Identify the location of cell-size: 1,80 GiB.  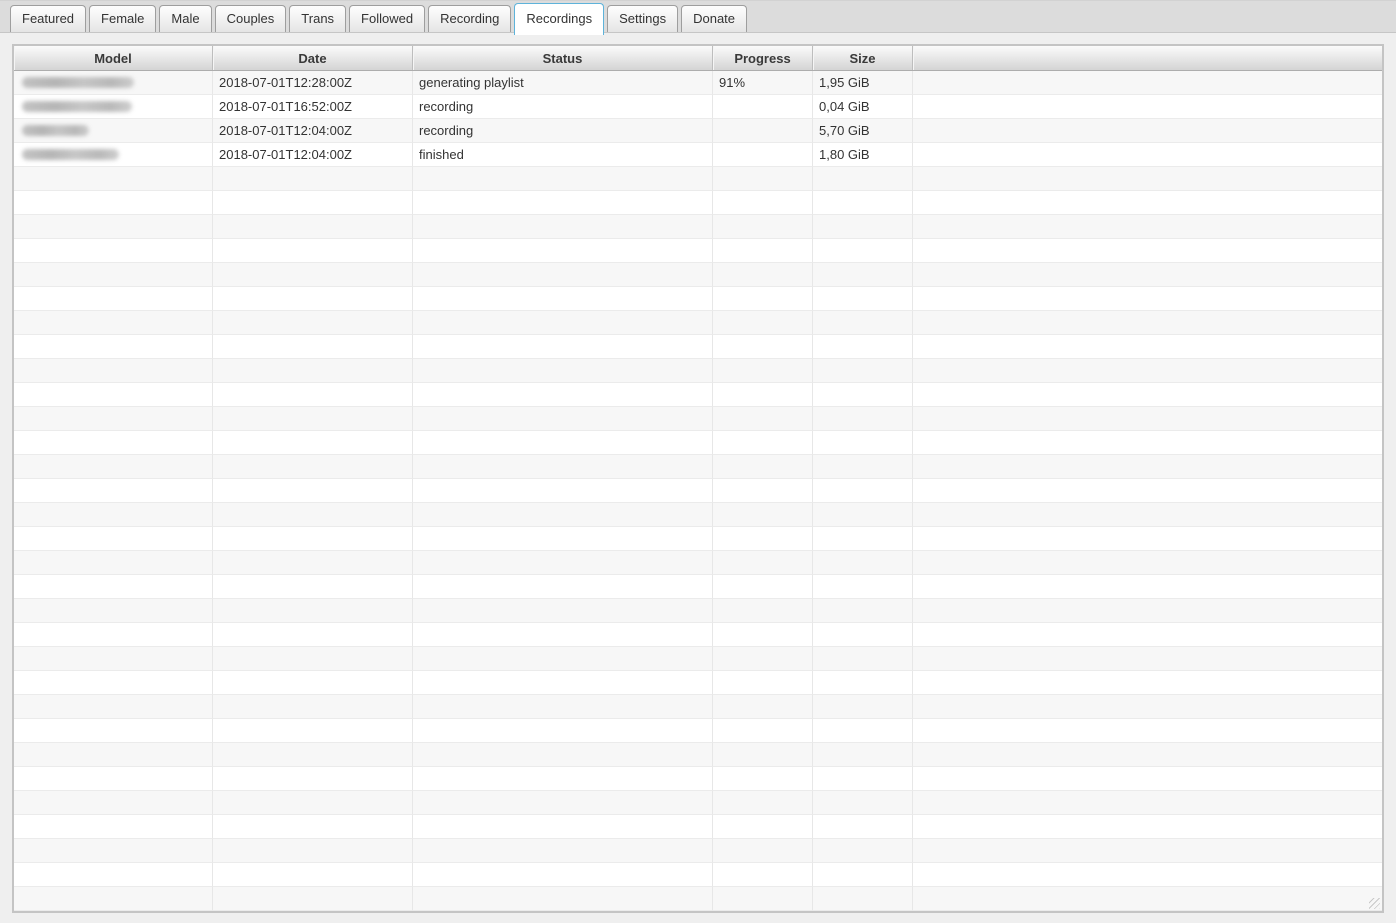
(863, 155).